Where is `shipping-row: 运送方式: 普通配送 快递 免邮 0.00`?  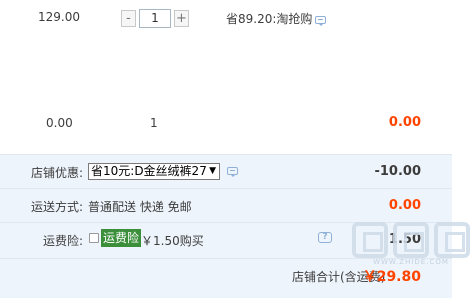 shipping-row: 运送方式: 普通配送 快递 免邮 0.00 is located at coordinates (226, 205).